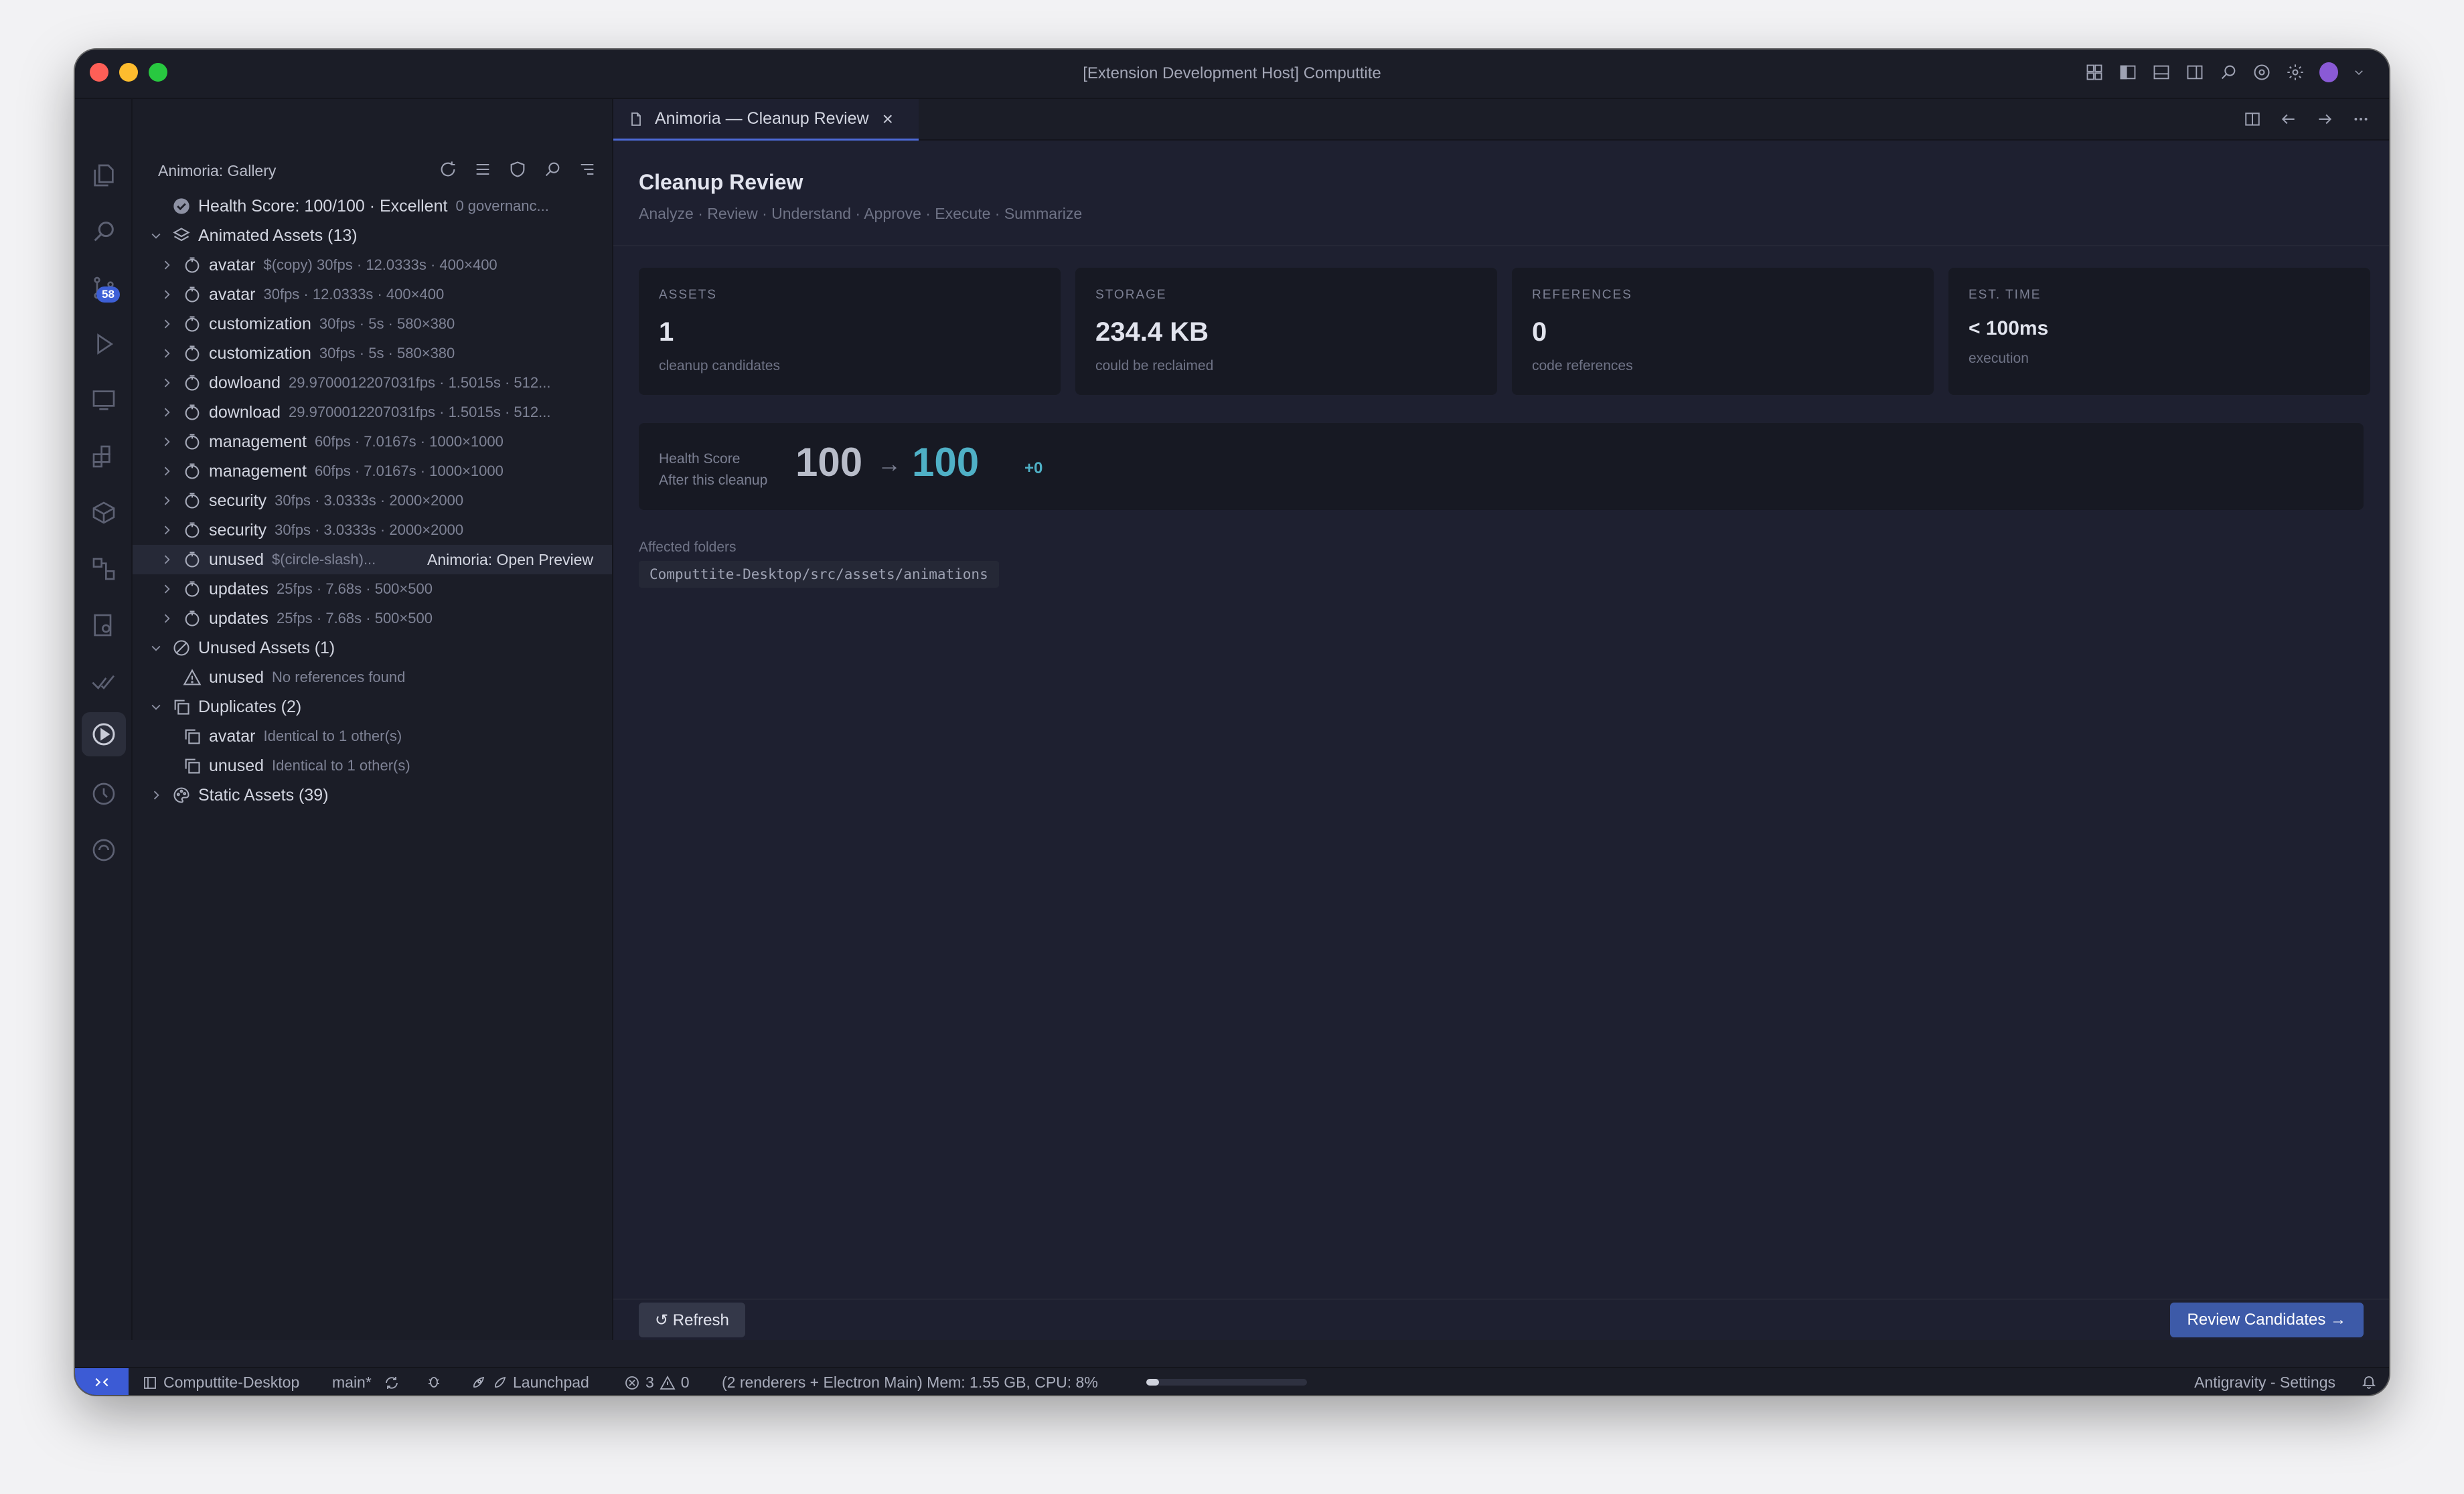 Image resolution: width=2464 pixels, height=1494 pixels. Describe the element at coordinates (766, 120) in the screenshot. I see `tab-cleanup-review: Animoria — Cleanup Review ×` at that location.